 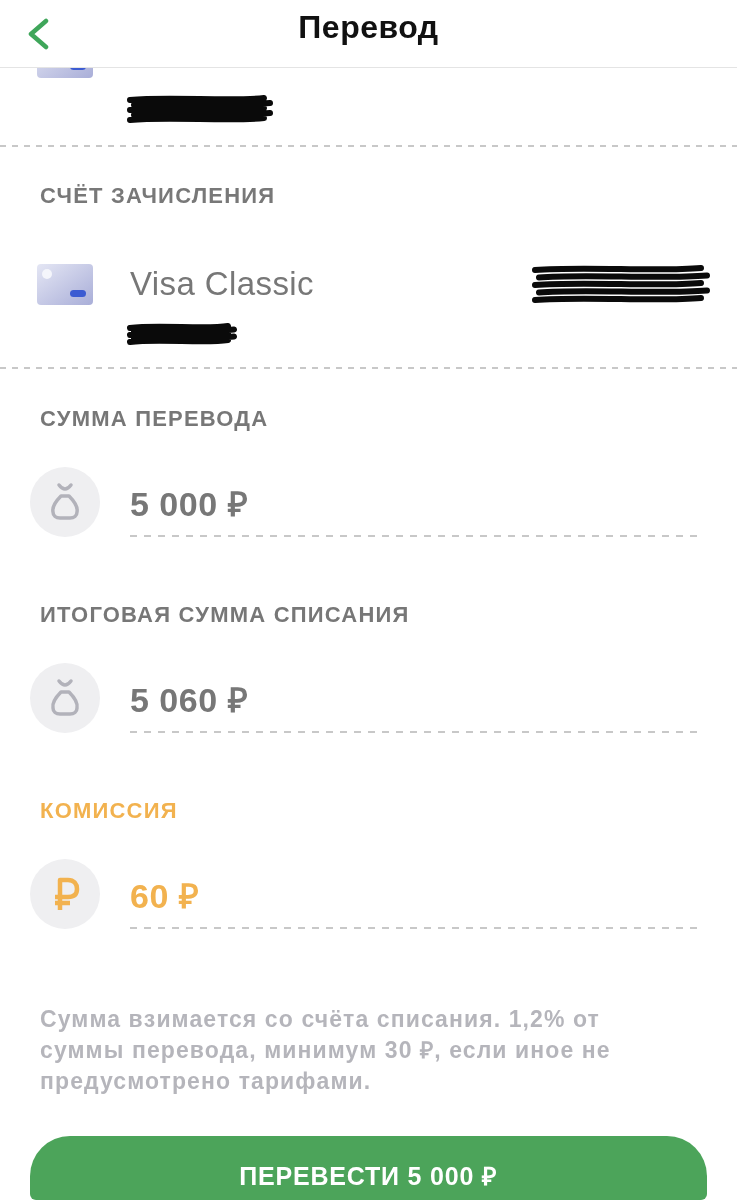 I want to click on chevron-left-icon, so click(x=38, y=33).